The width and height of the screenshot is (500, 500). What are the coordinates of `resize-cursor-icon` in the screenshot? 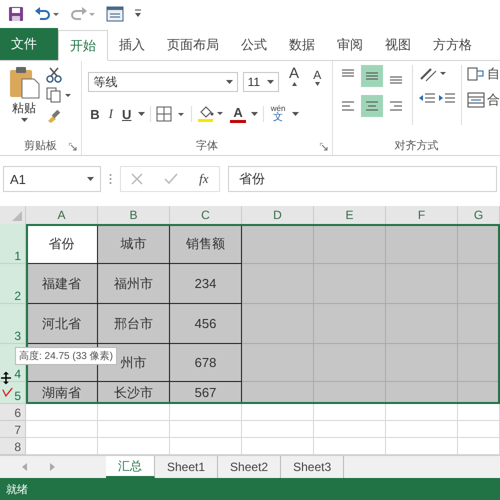 It's located at (6, 378).